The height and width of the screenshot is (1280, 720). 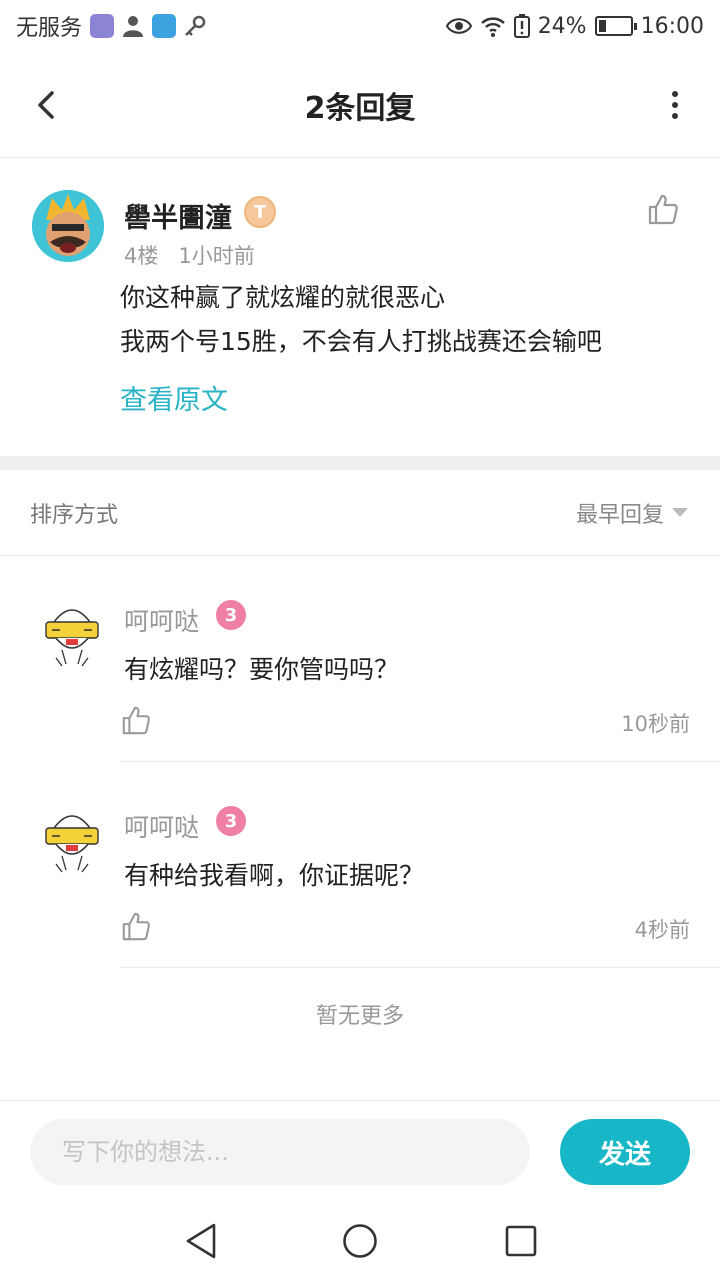 What do you see at coordinates (602, 26) in the screenshot?
I see `battery-fill` at bounding box center [602, 26].